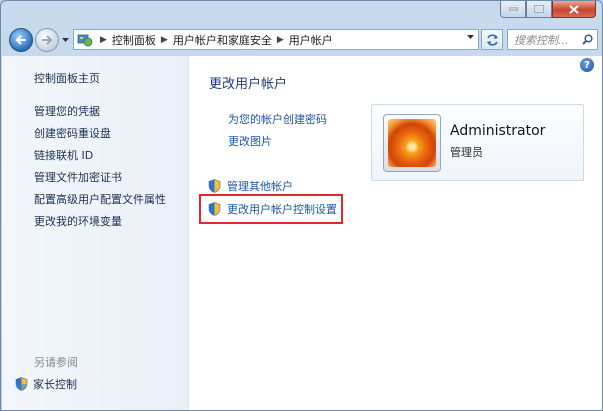 This screenshot has width=603, height=411. Describe the element at coordinates (85, 40) in the screenshot. I see `control-panel-icon` at that location.